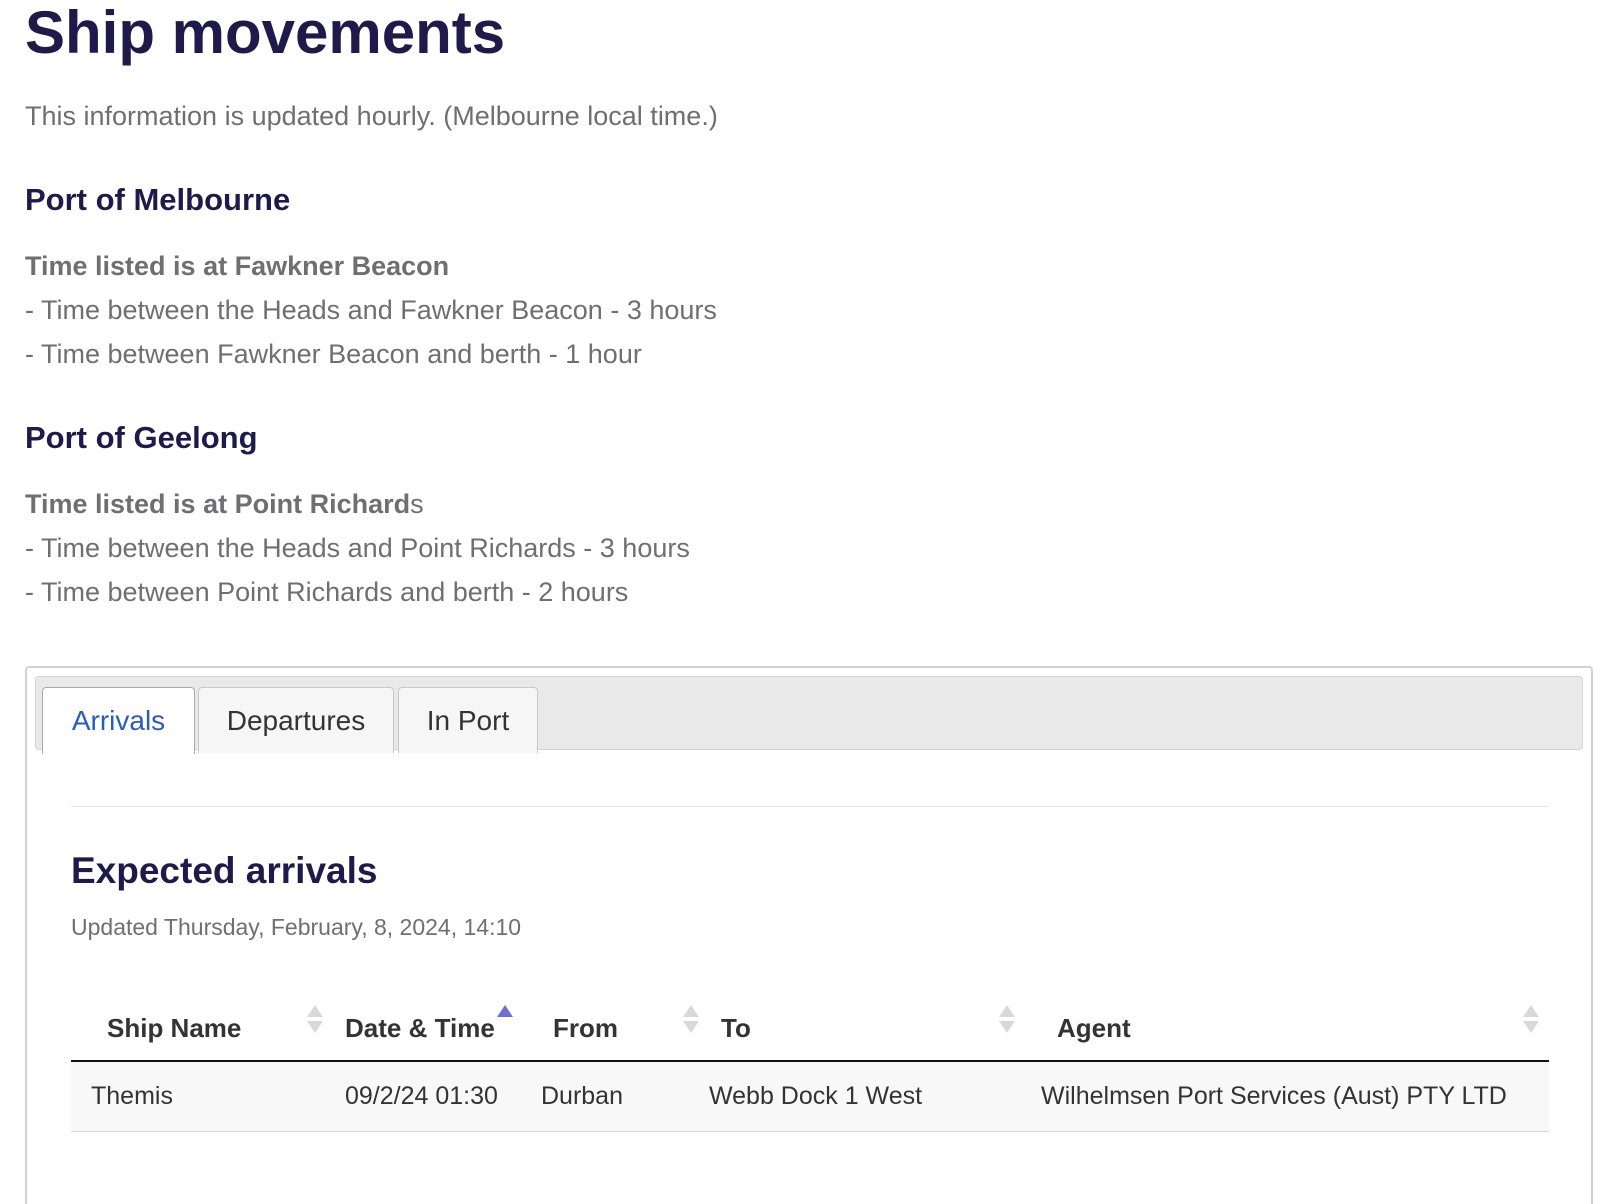 This screenshot has width=1604, height=1204. What do you see at coordinates (237, 266) in the screenshot?
I see `port-melbourne-subtitle: Time listed is at Fawkner Beacon` at bounding box center [237, 266].